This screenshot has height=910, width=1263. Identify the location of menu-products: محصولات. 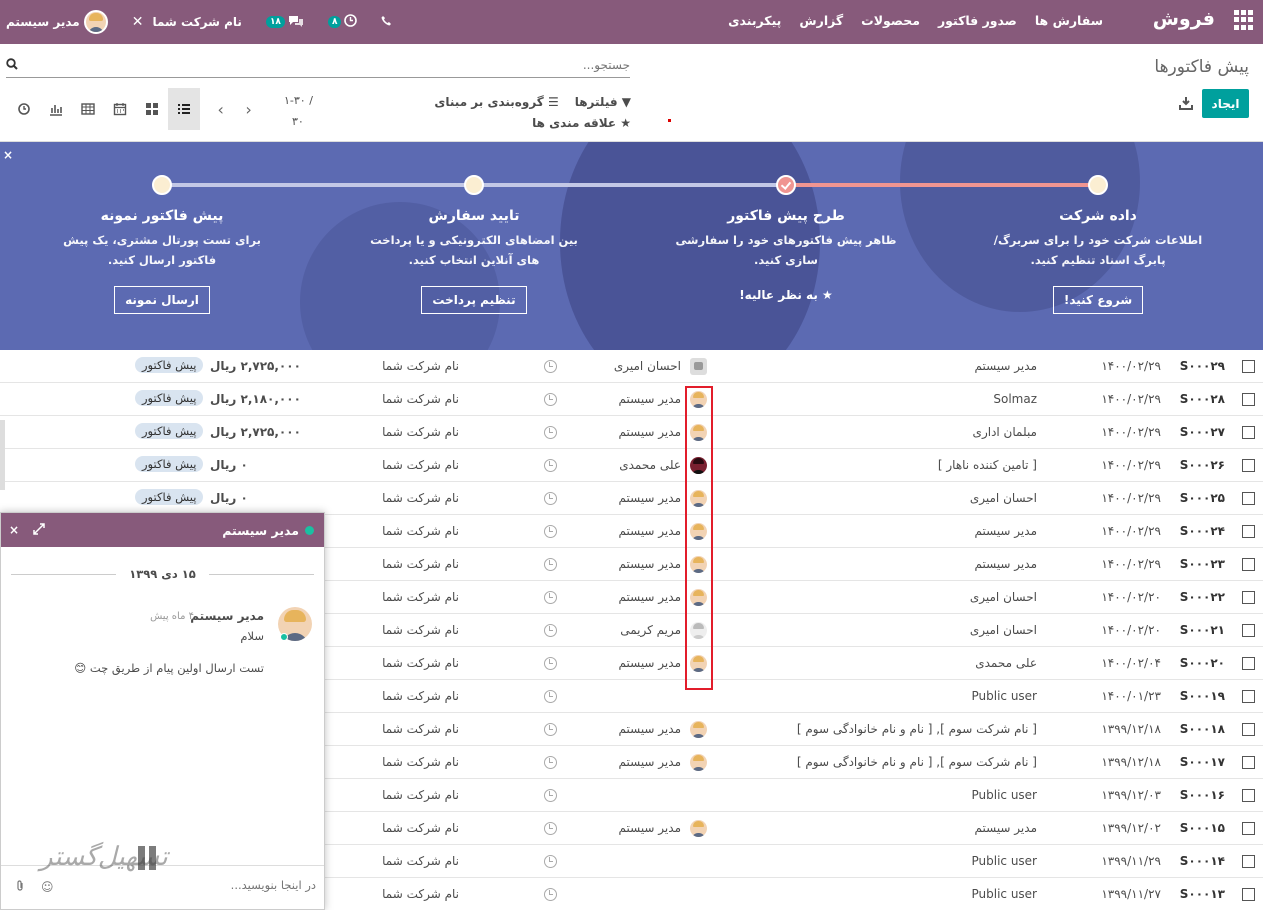
(890, 20).